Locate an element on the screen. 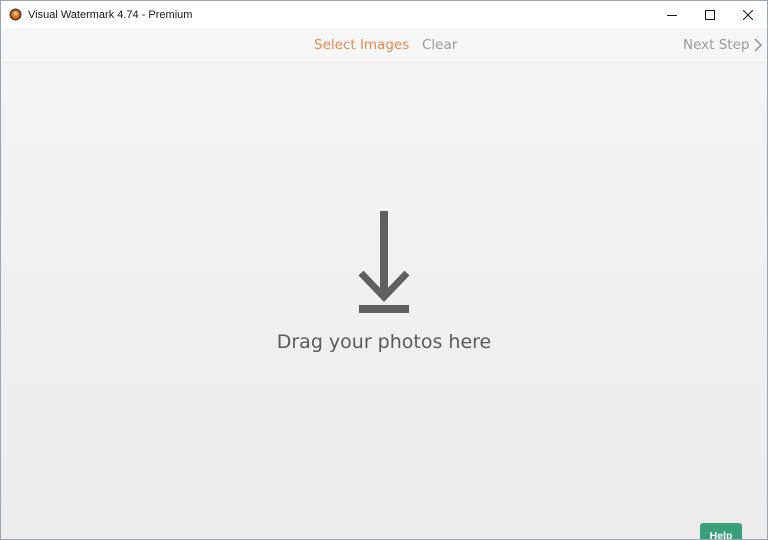 The image size is (768, 540). maximize-button is located at coordinates (710, 14).